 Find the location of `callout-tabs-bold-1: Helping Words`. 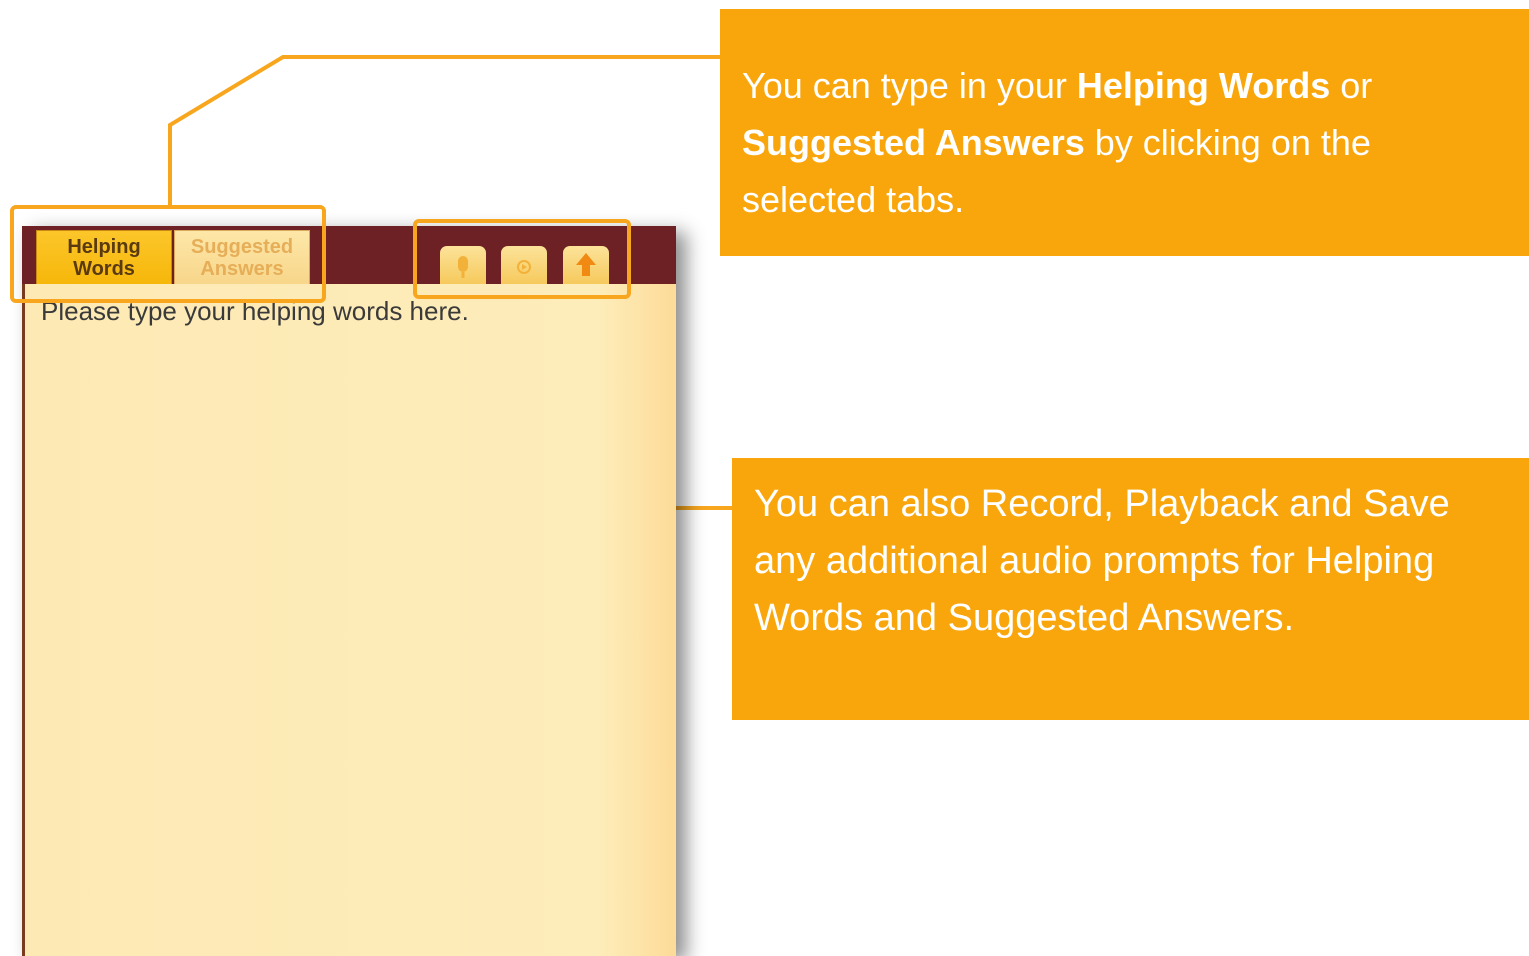

callout-tabs-bold-1: Helping Words is located at coordinates (1203, 85).